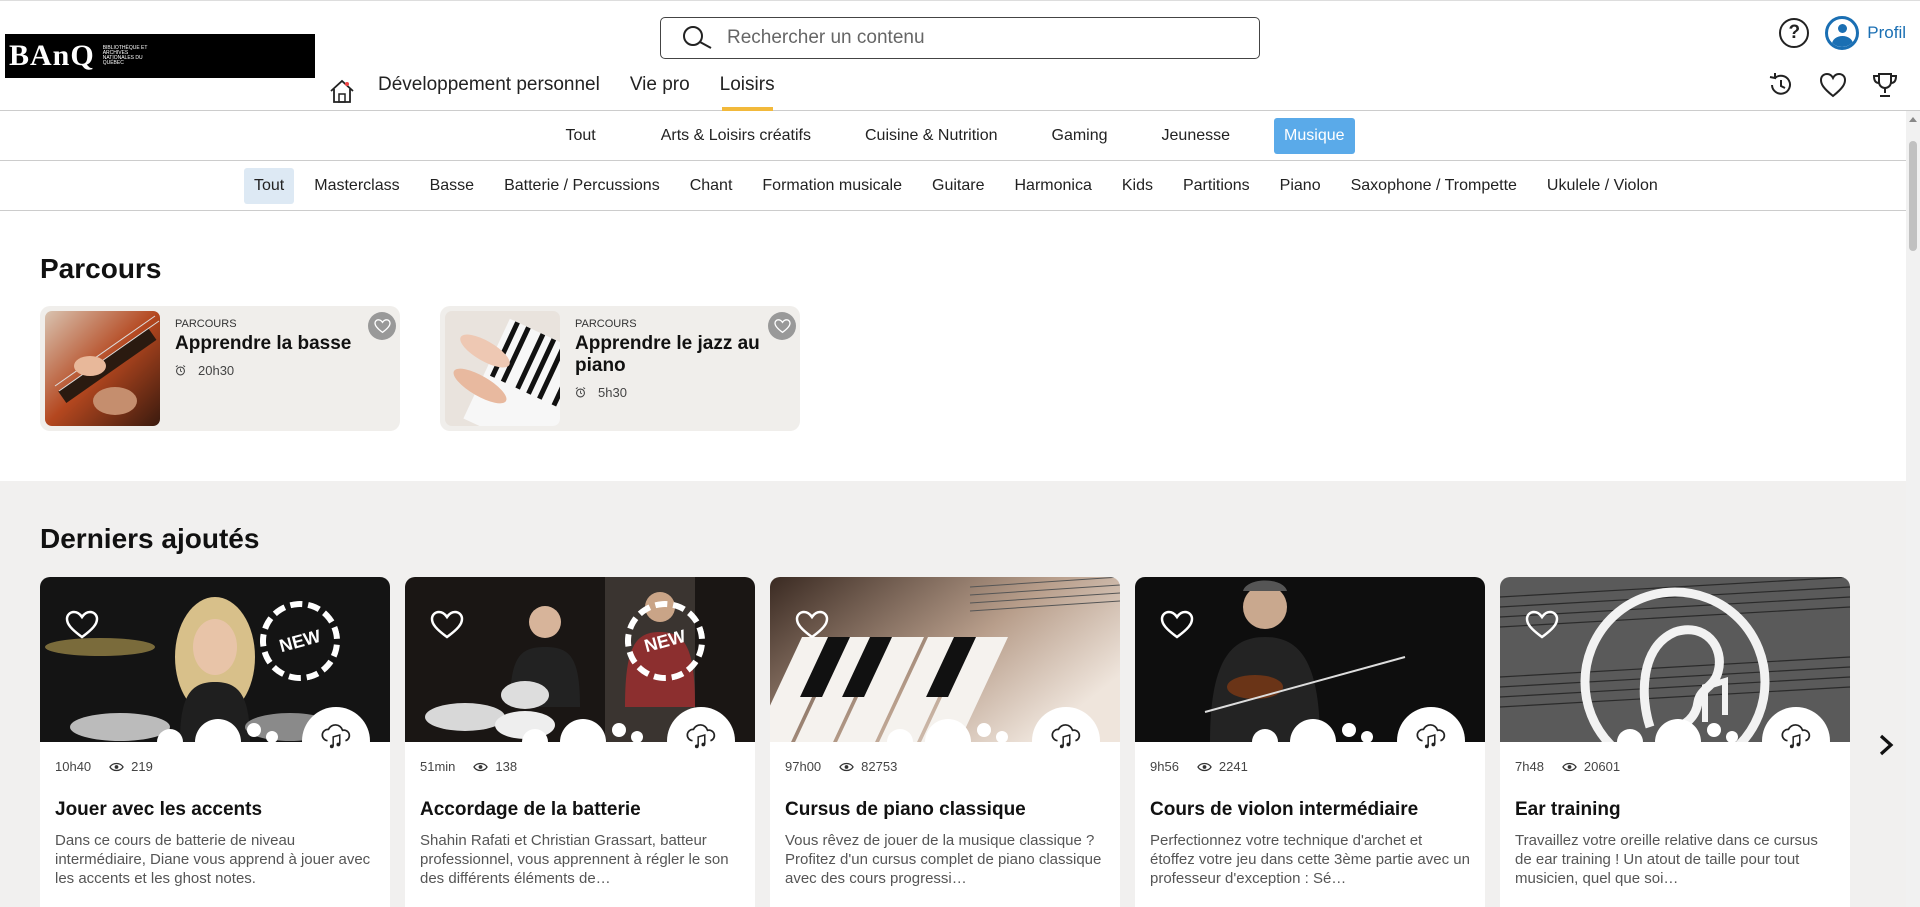  What do you see at coordinates (905, 809) in the screenshot?
I see `course-title: Cursus de piano classique` at bounding box center [905, 809].